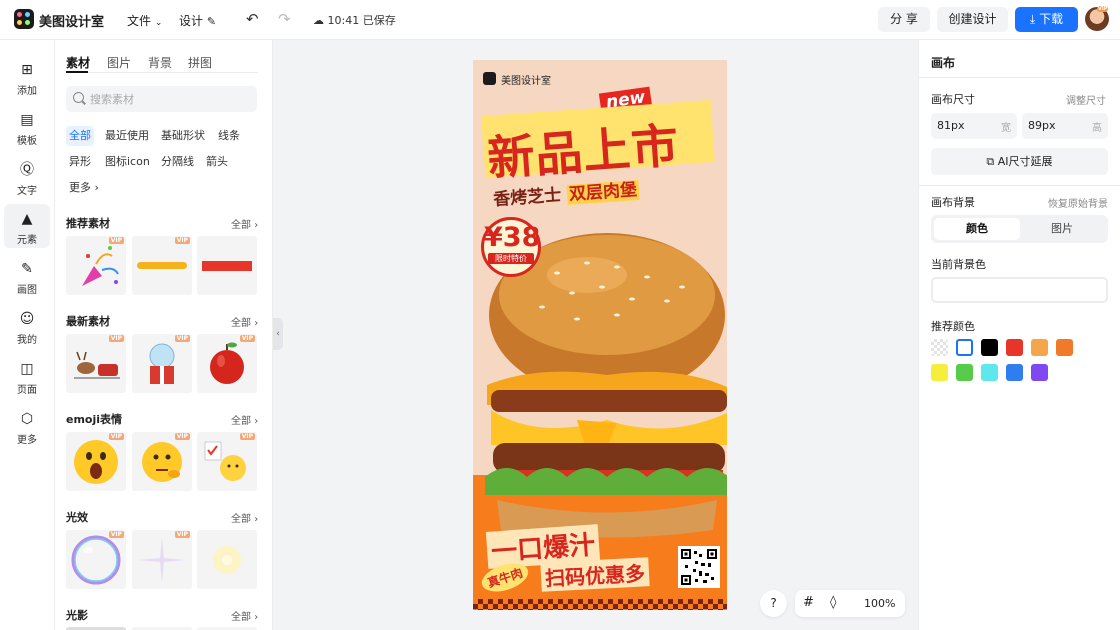 This screenshot has height=630, width=1120. What do you see at coordinates (278, 334) in the screenshot?
I see `collapse-panel-button: ‹` at bounding box center [278, 334].